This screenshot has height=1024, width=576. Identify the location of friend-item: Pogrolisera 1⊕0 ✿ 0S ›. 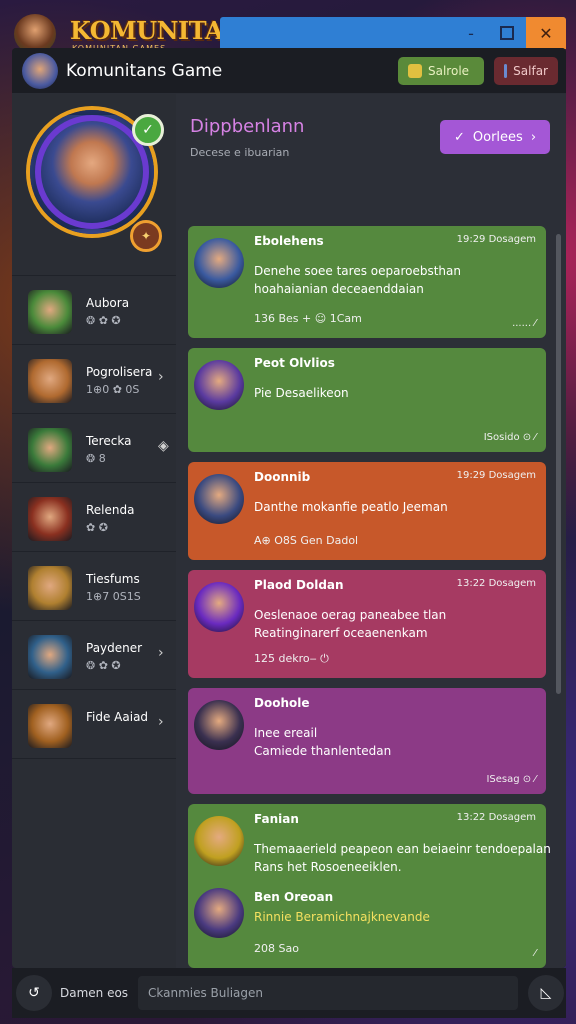
(94, 379).